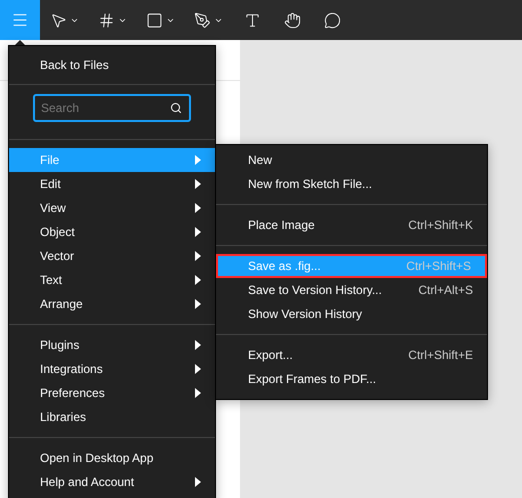  I want to click on menu-item: View, so click(112, 208).